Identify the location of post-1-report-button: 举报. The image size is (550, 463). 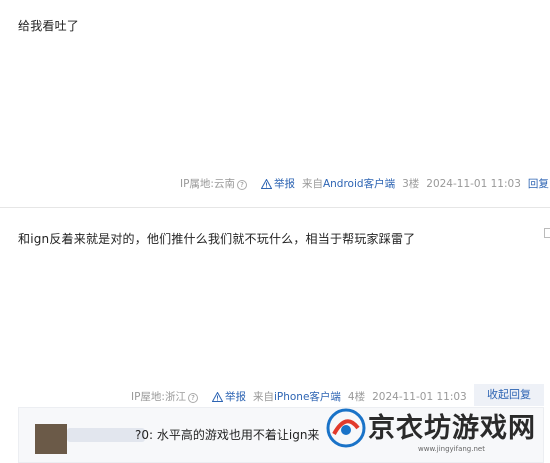
(277, 183).